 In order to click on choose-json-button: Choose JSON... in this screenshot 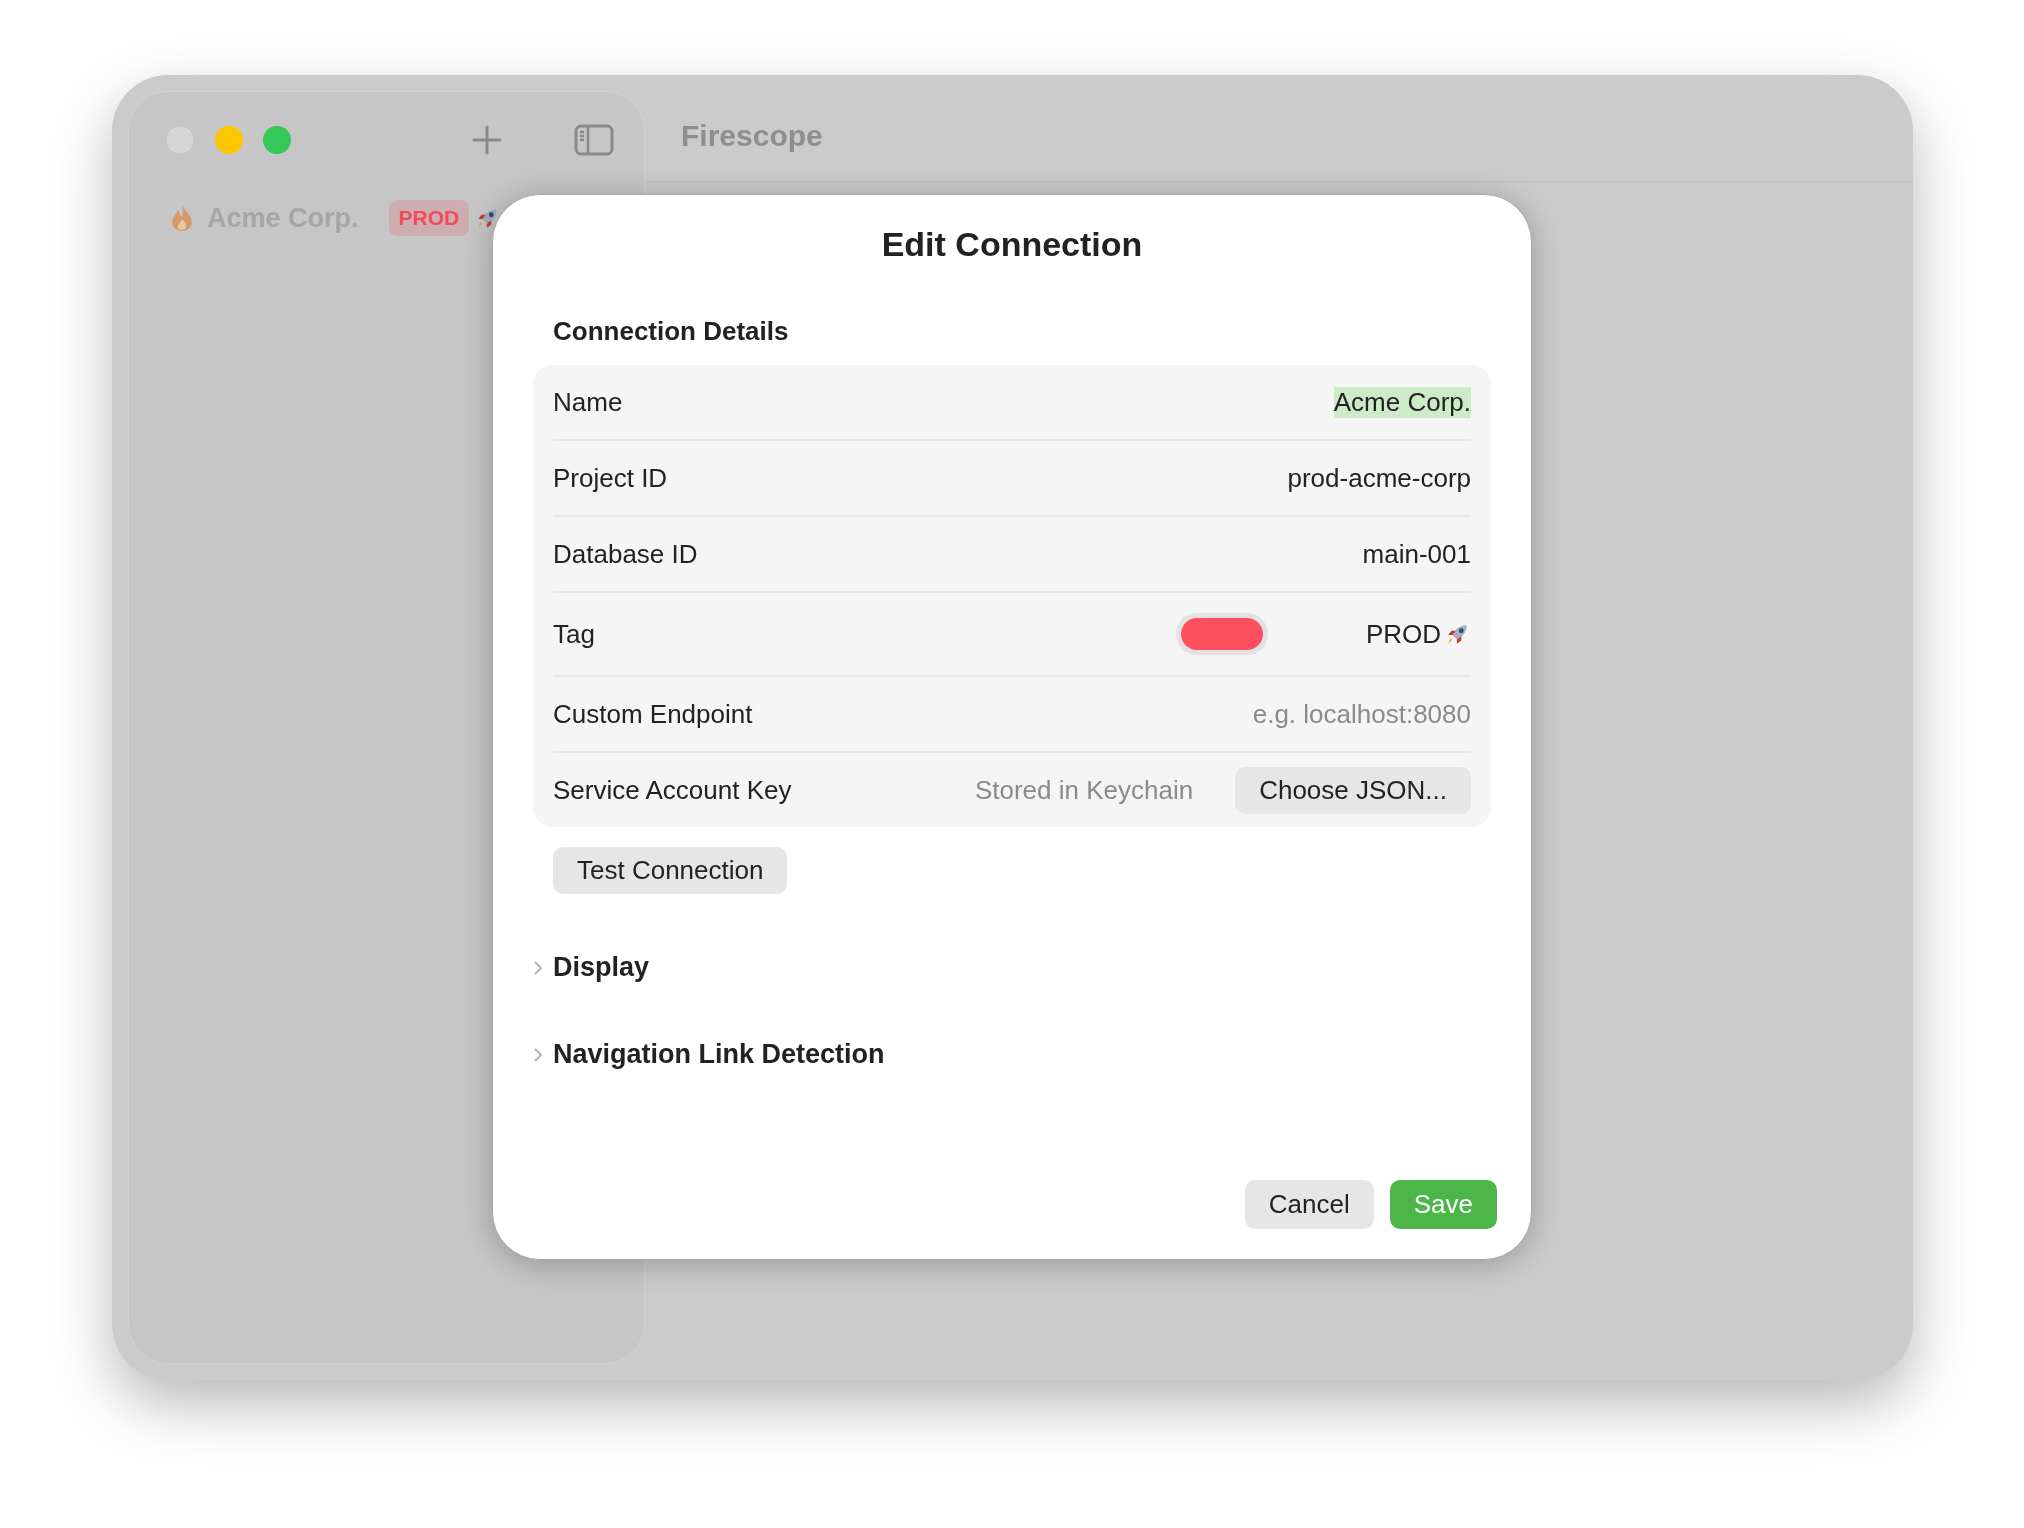, I will do `click(1353, 790)`.